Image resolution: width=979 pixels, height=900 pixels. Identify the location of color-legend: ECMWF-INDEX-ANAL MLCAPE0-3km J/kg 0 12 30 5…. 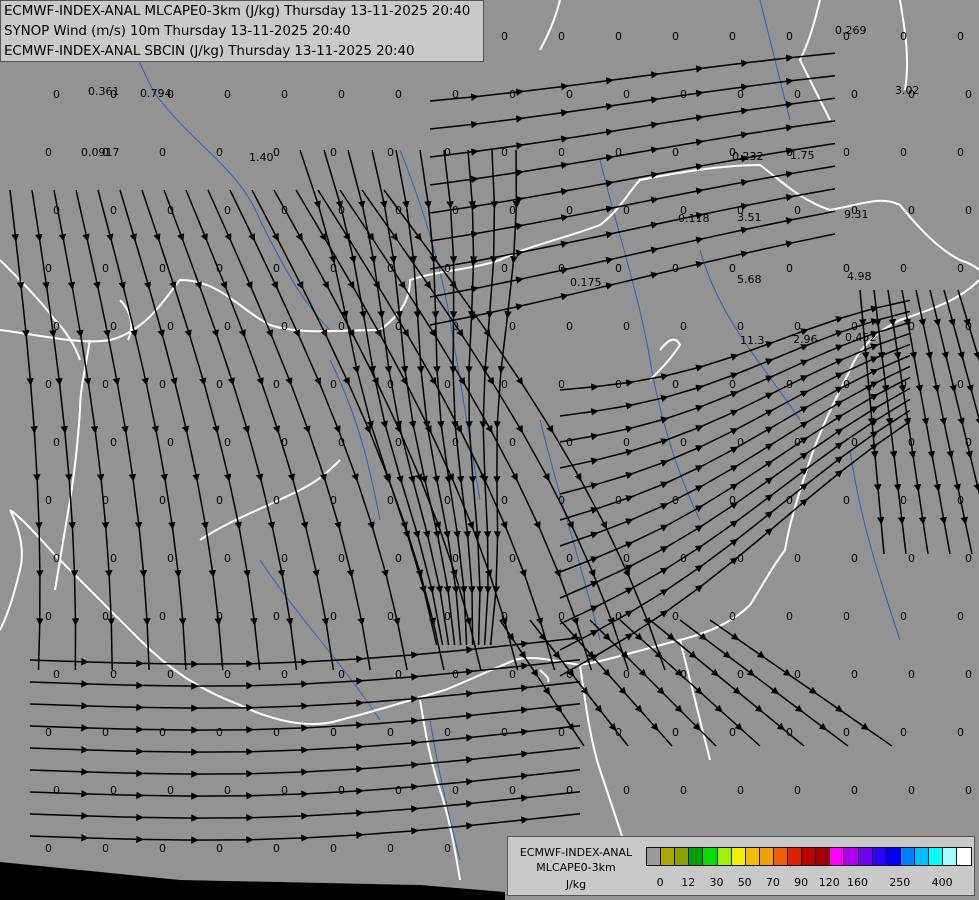
(741, 866).